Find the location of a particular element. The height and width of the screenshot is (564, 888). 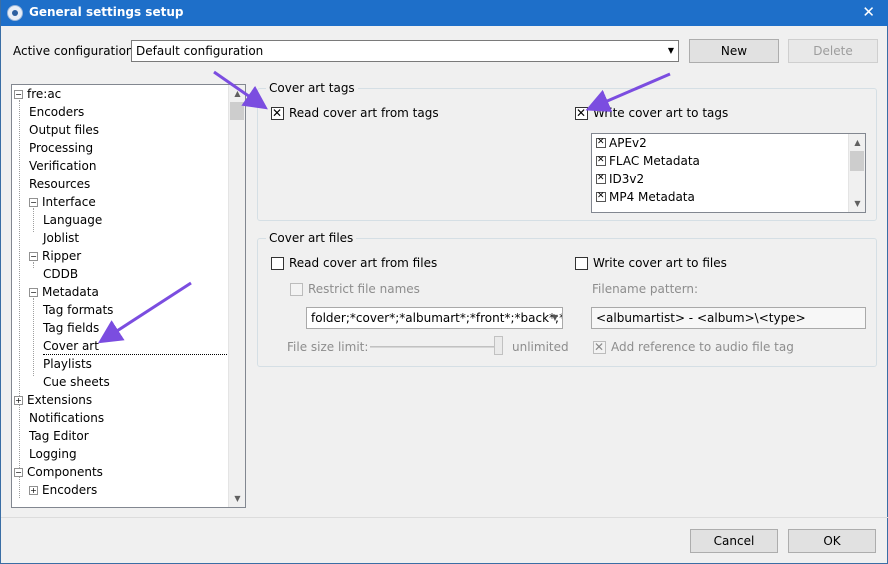

footer-separator is located at coordinates (444, 517).